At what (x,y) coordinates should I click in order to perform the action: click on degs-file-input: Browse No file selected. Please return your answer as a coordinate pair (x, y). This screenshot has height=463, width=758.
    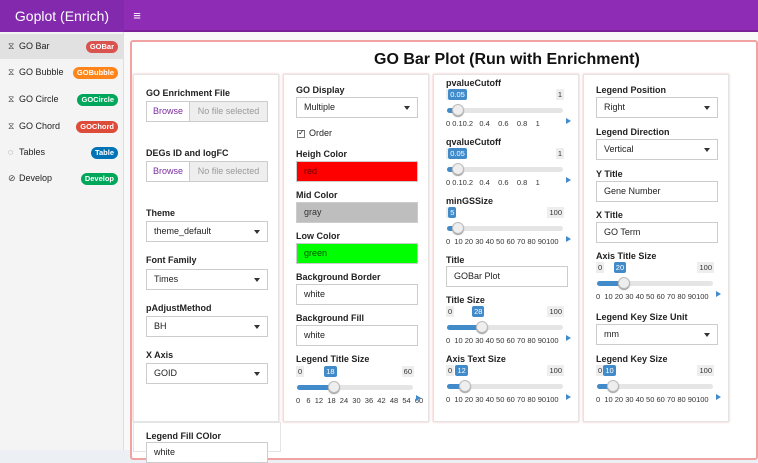
    Looking at the image, I should click on (207, 171).